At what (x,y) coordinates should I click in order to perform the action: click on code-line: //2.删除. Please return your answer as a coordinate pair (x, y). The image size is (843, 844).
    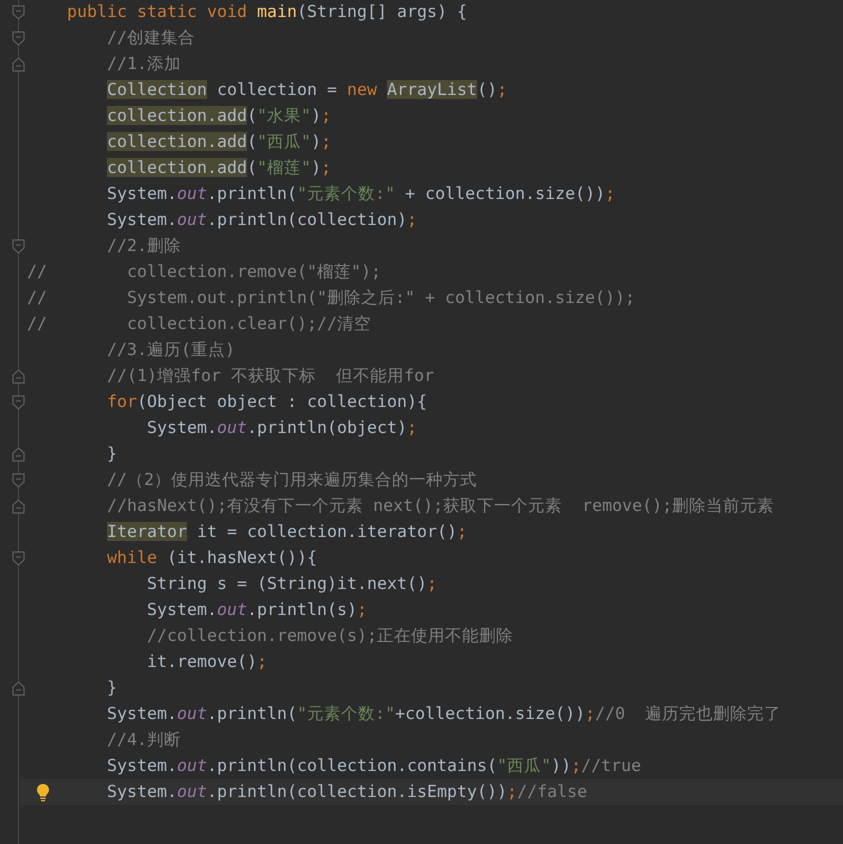
    Looking at the image, I should click on (144, 246).